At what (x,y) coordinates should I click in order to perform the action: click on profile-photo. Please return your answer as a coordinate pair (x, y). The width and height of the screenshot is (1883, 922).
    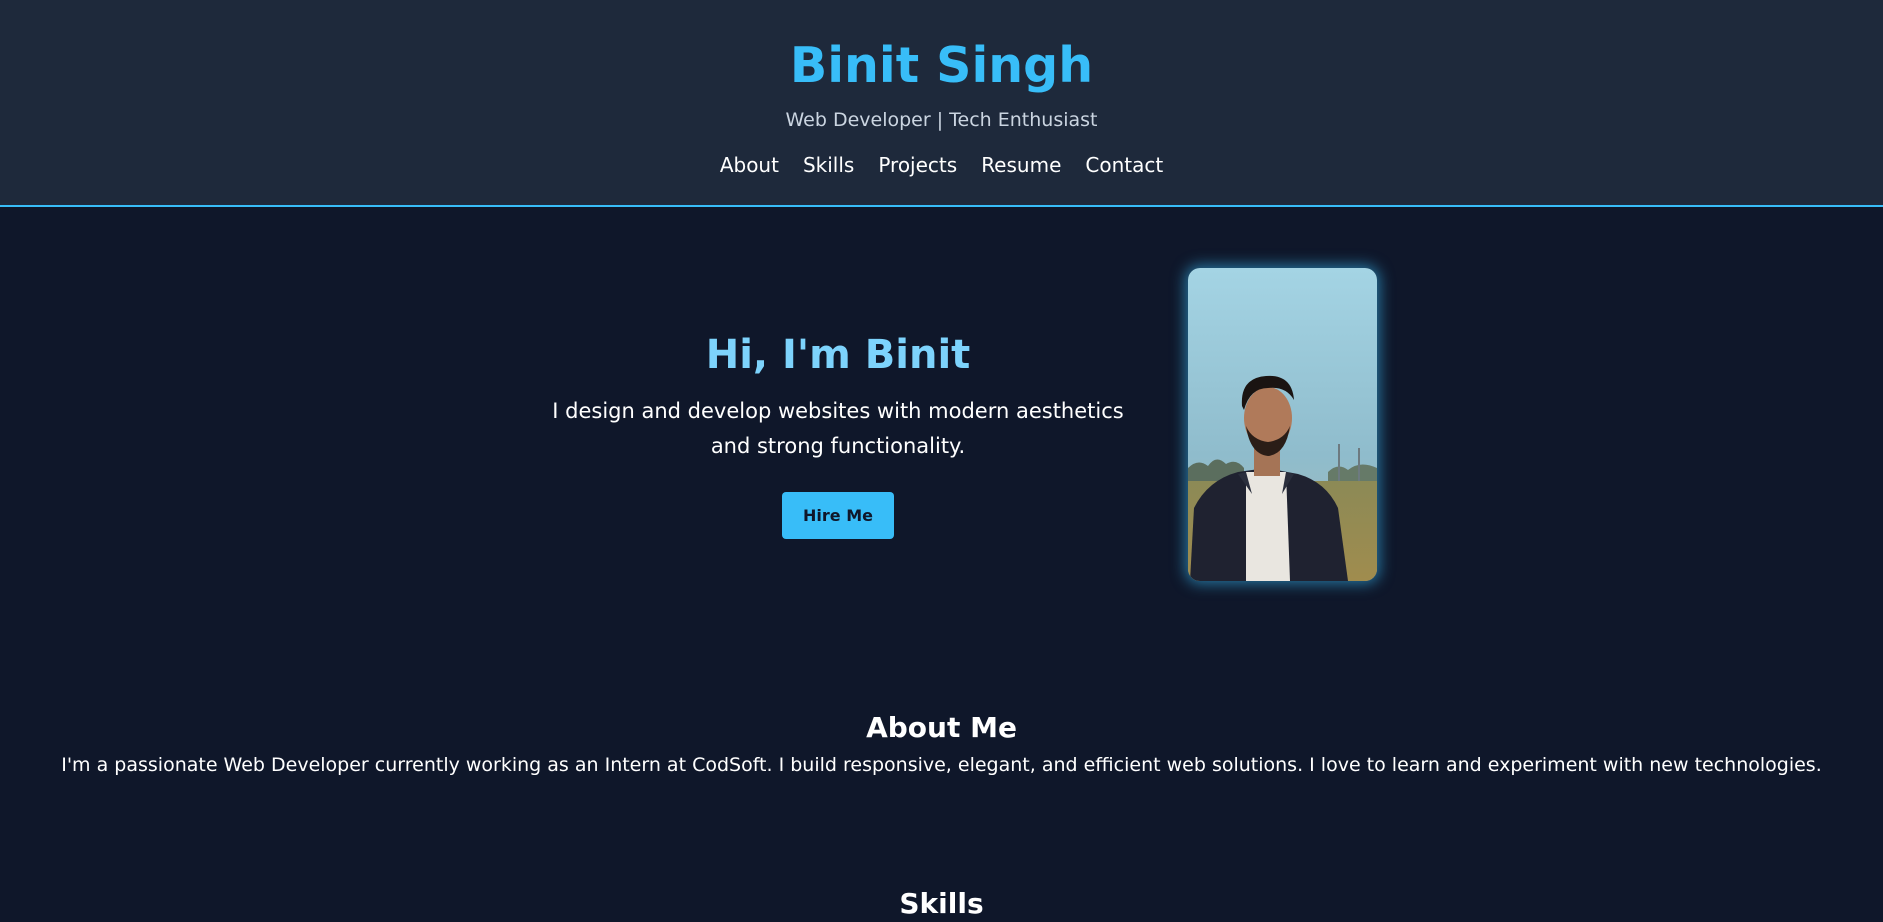
    Looking at the image, I should click on (1282, 424).